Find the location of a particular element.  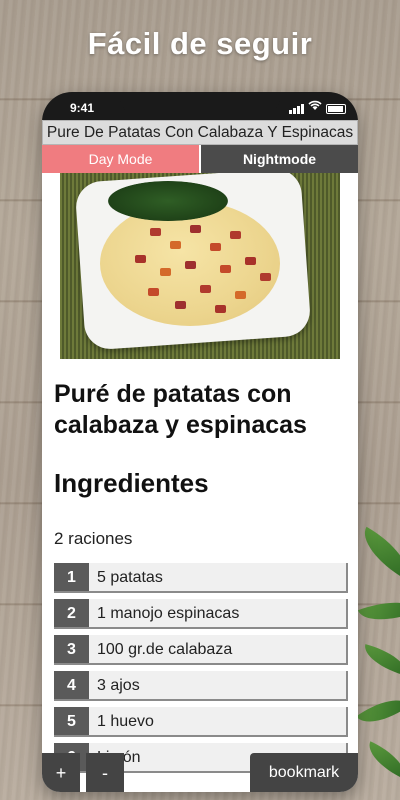

servings-text: 2 raciones is located at coordinates (93, 538).